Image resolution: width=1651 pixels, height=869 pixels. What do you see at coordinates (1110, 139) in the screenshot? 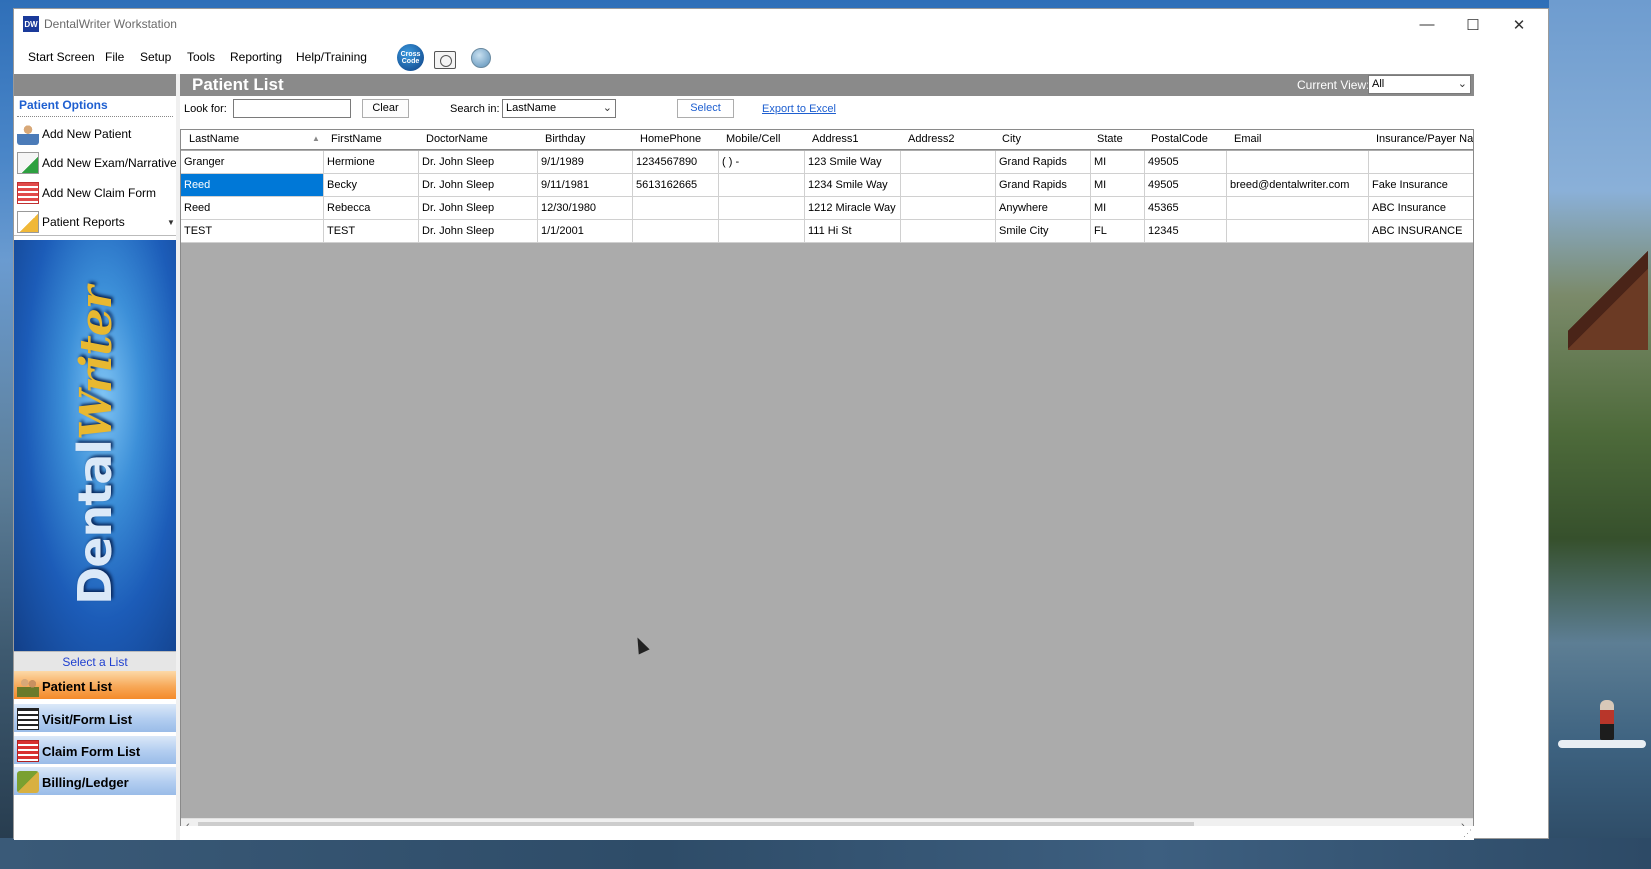
I see `column-header: State` at bounding box center [1110, 139].